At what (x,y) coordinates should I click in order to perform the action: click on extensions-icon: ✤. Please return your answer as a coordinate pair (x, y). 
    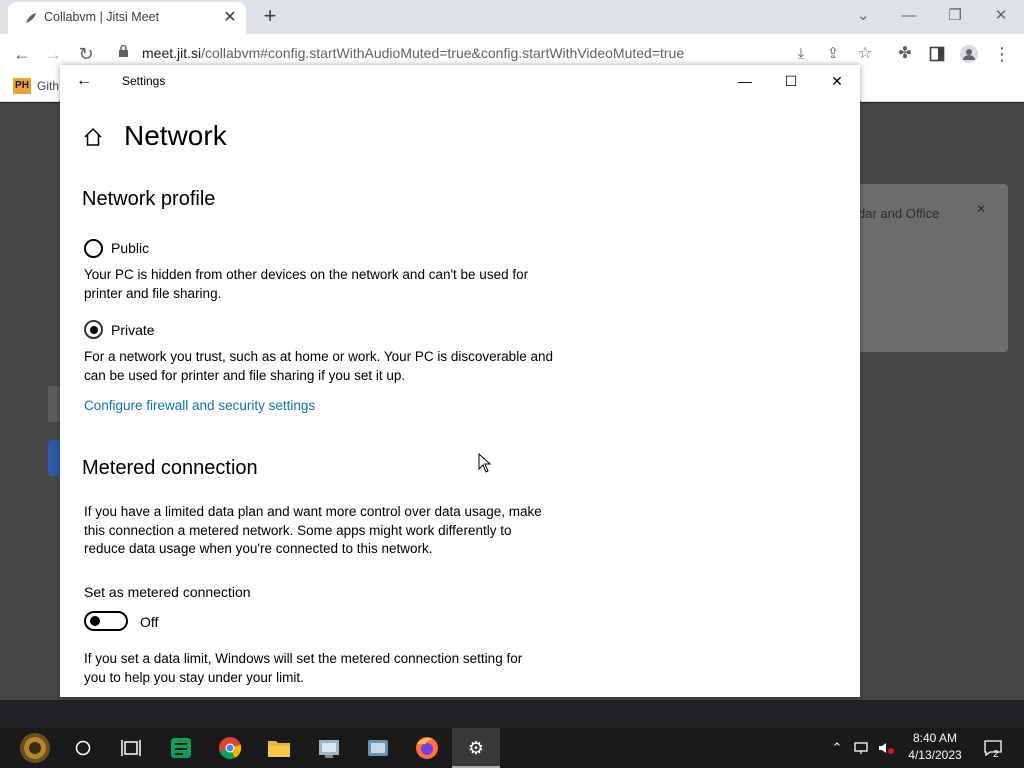
    Looking at the image, I should click on (905, 54).